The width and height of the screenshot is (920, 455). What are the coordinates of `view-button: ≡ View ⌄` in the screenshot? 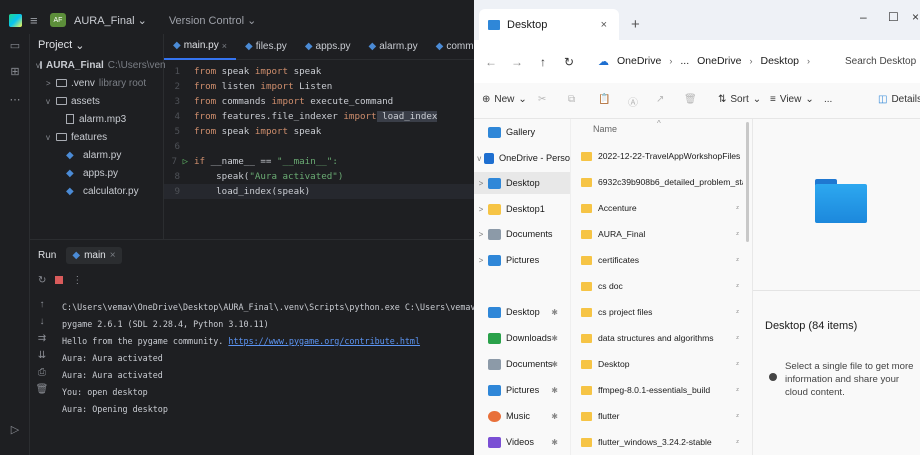 It's located at (792, 99).